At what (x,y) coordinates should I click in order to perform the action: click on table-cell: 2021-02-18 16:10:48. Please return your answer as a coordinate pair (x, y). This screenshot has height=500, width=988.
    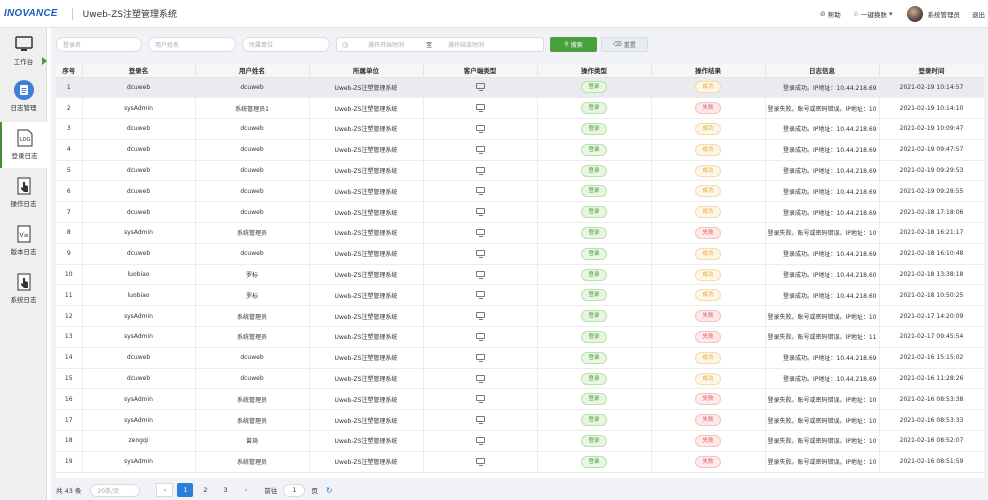
    Looking at the image, I should click on (931, 254).